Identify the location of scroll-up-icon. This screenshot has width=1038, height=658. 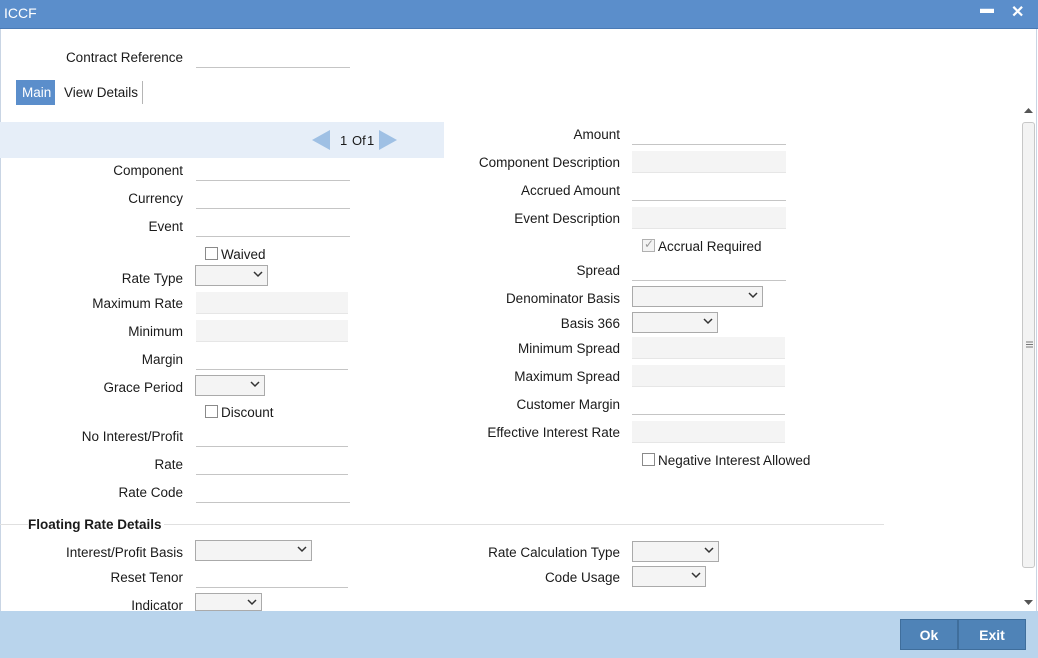
(1028, 110).